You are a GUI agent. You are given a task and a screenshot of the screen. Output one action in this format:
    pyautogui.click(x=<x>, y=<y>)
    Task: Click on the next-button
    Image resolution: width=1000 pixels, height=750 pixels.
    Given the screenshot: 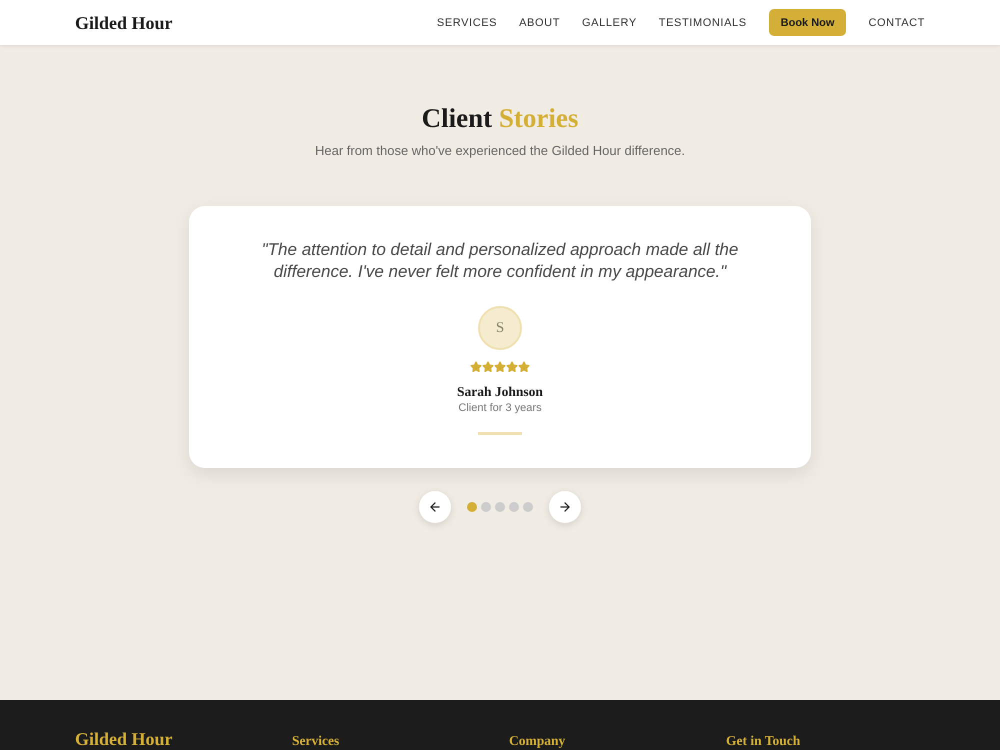 What is the action you would take?
    pyautogui.click(x=565, y=507)
    